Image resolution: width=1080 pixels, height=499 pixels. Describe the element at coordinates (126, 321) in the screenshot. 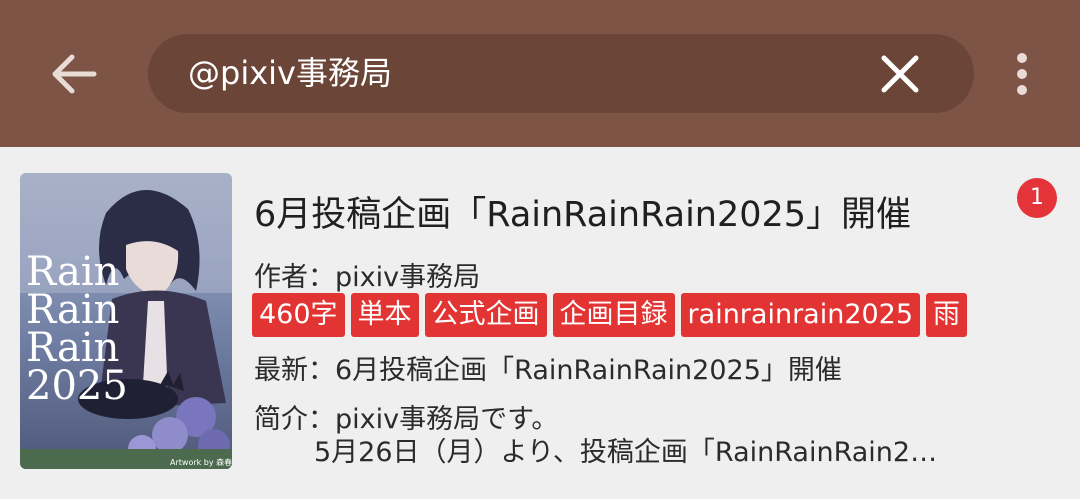

I see `cover-image: Rain Rain Rain 2025 Artwork by 森春月` at that location.